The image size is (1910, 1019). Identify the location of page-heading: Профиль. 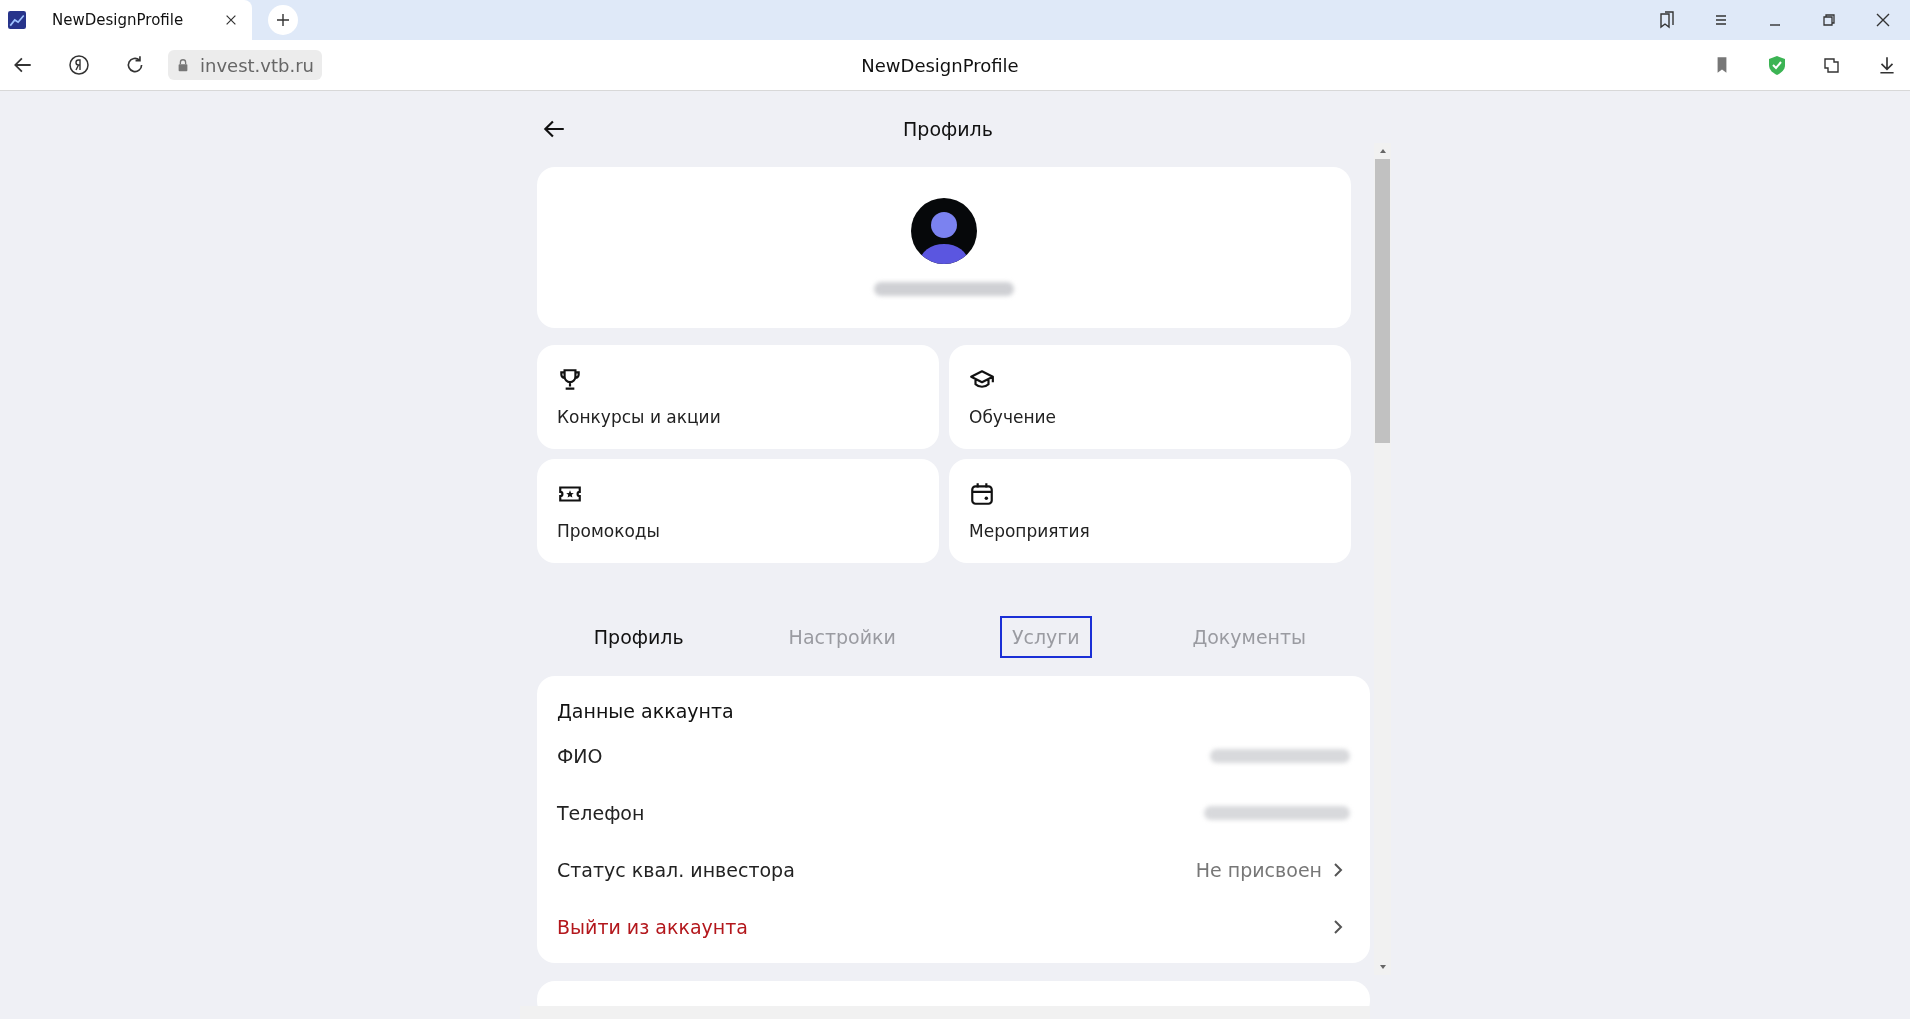
(948, 128).